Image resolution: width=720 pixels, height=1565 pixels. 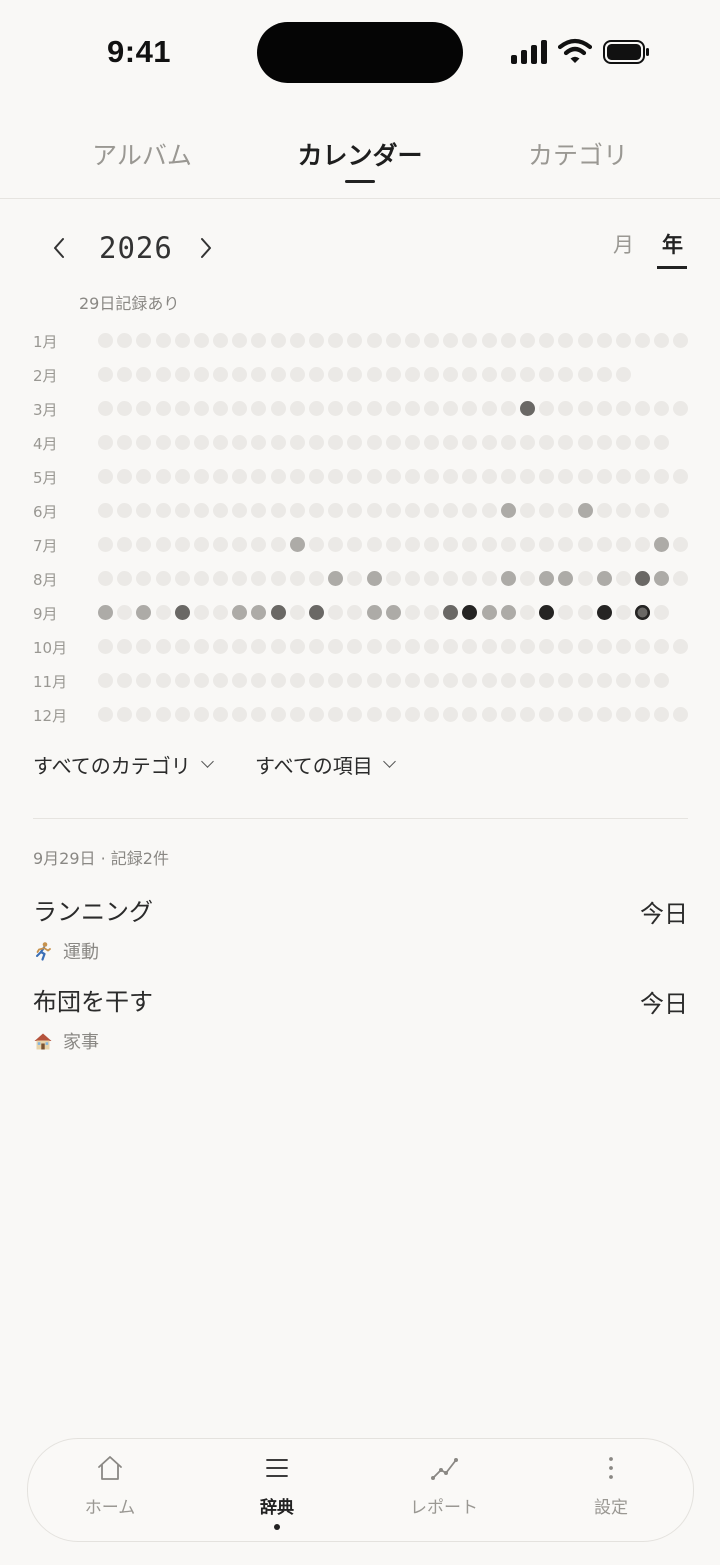 What do you see at coordinates (611, 1490) in the screenshot?
I see `nav-settings: 設定` at bounding box center [611, 1490].